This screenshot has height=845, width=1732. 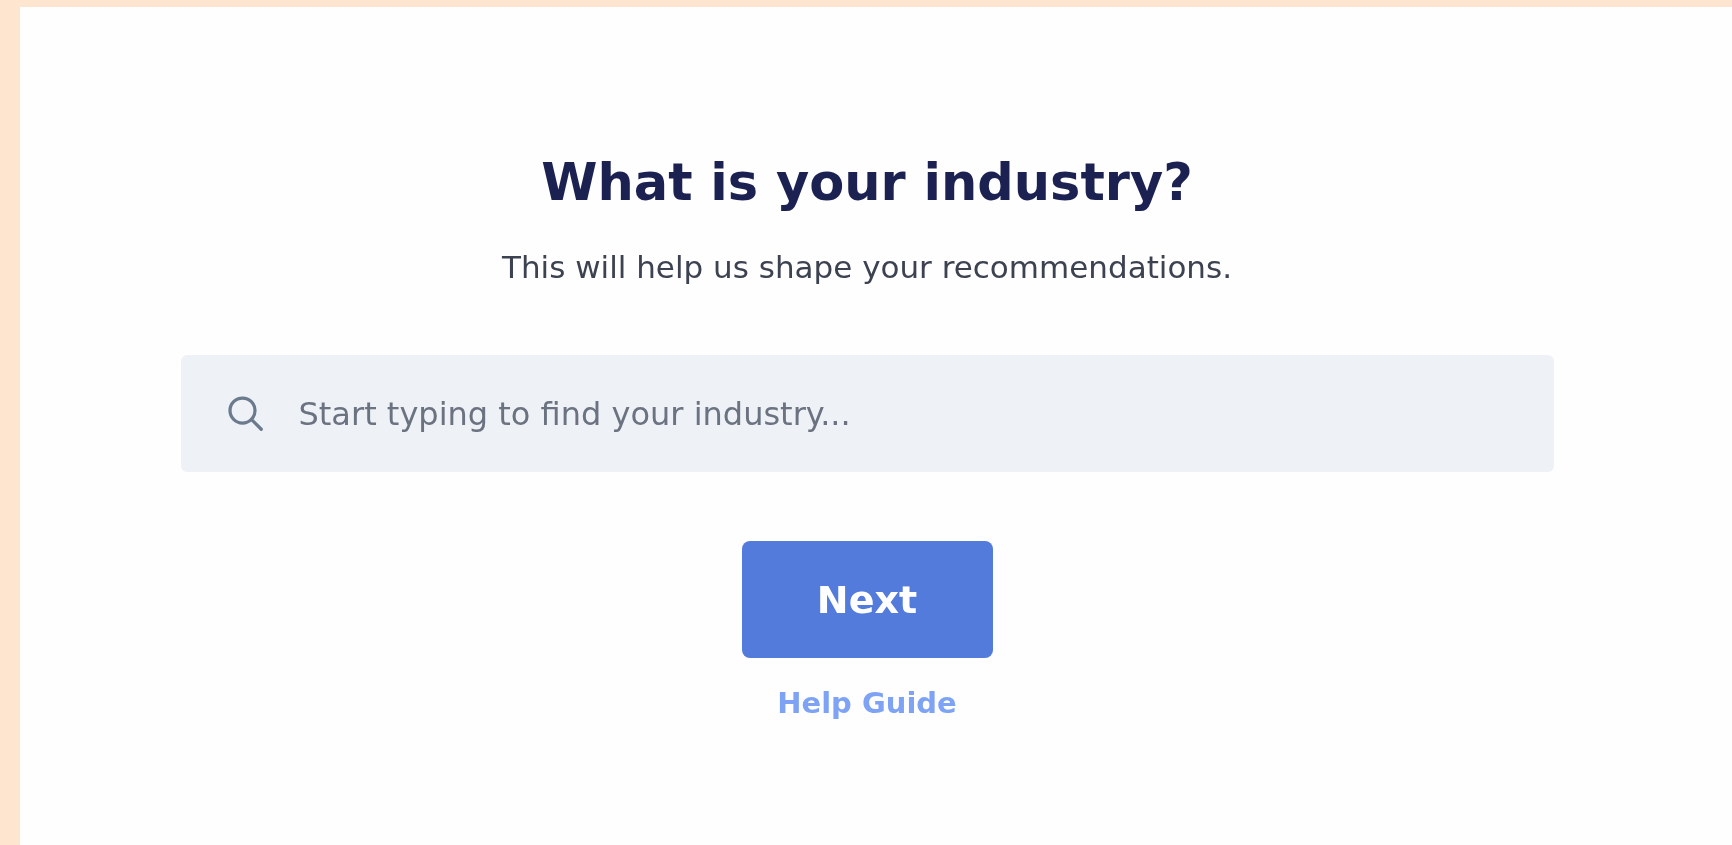 I want to click on help-guide-link: Help Guide, so click(x=867, y=703).